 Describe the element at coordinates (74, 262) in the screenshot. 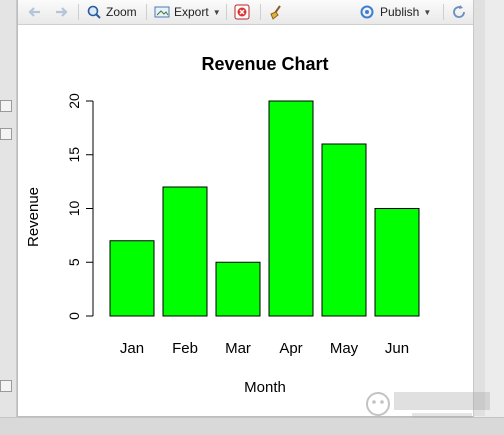

I see `y-tick-label: 5` at that location.